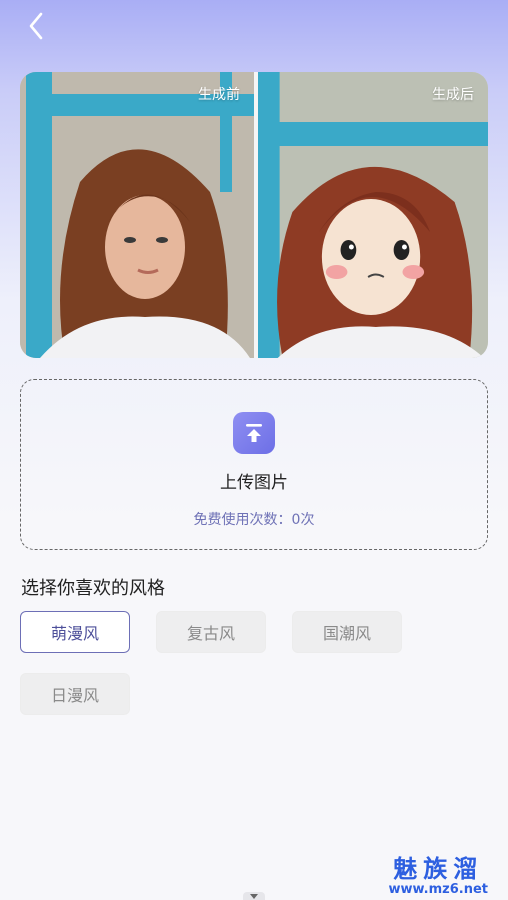 Image resolution: width=508 pixels, height=900 pixels. Describe the element at coordinates (137, 215) in the screenshot. I see `before-image: 生成前` at that location.